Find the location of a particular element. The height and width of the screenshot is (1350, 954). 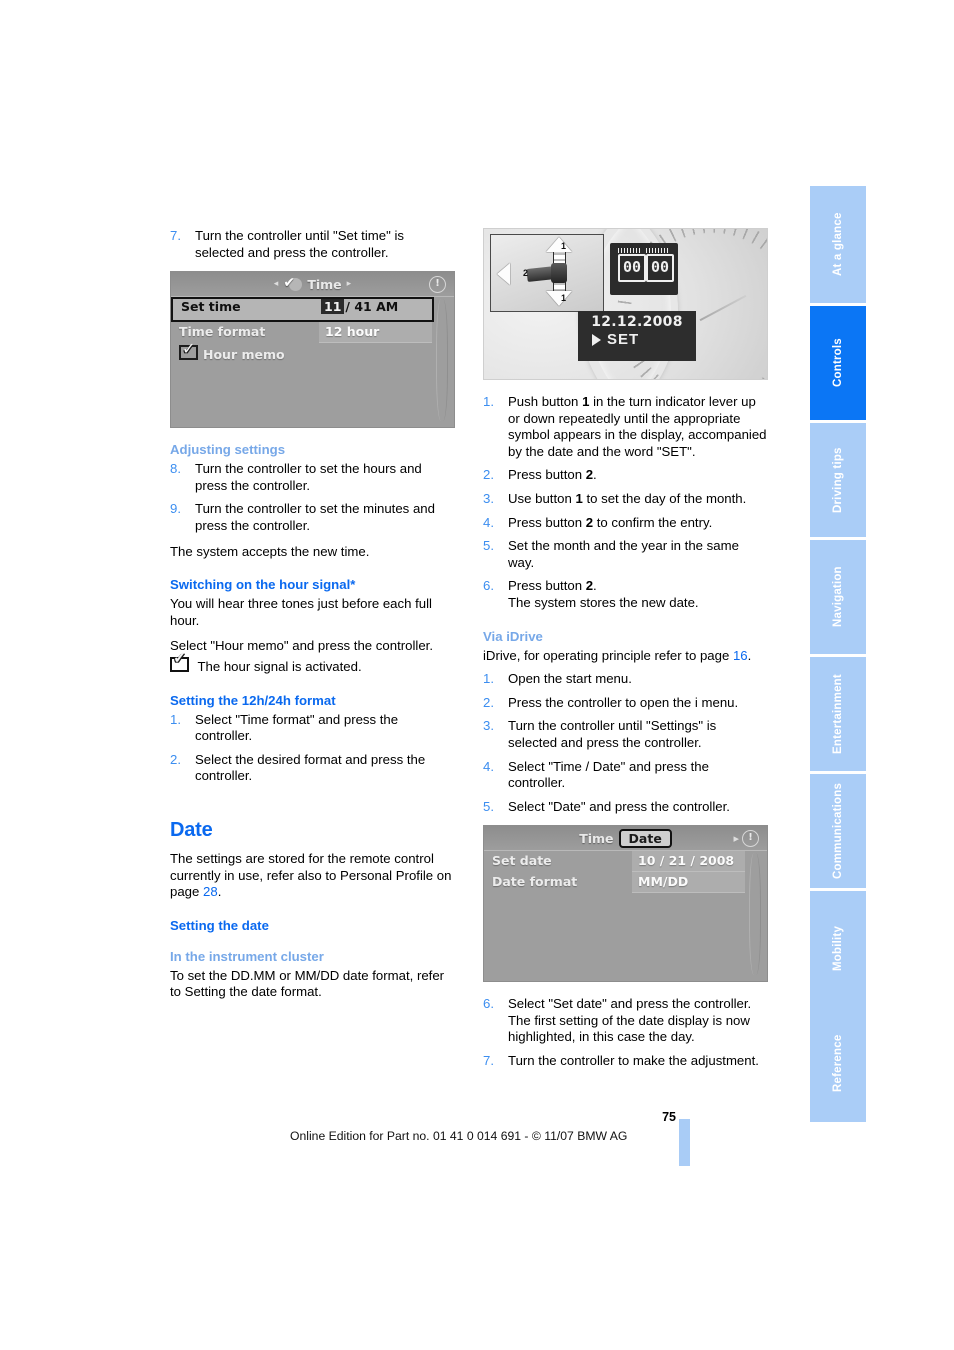

step-number: 5. is located at coordinates (488, 806).